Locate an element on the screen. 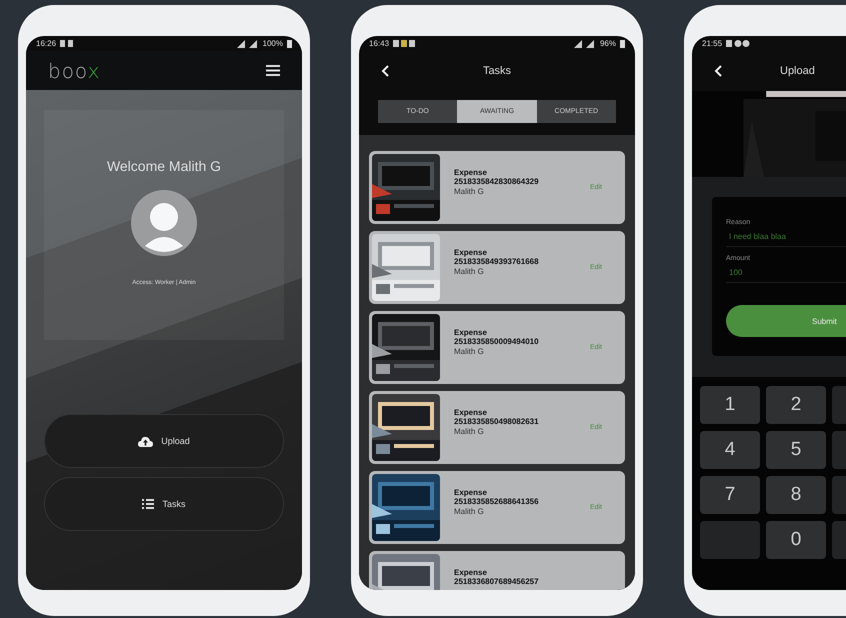 The width and height of the screenshot is (846, 618). welcome-title: Welcome Malith G is located at coordinates (164, 166).